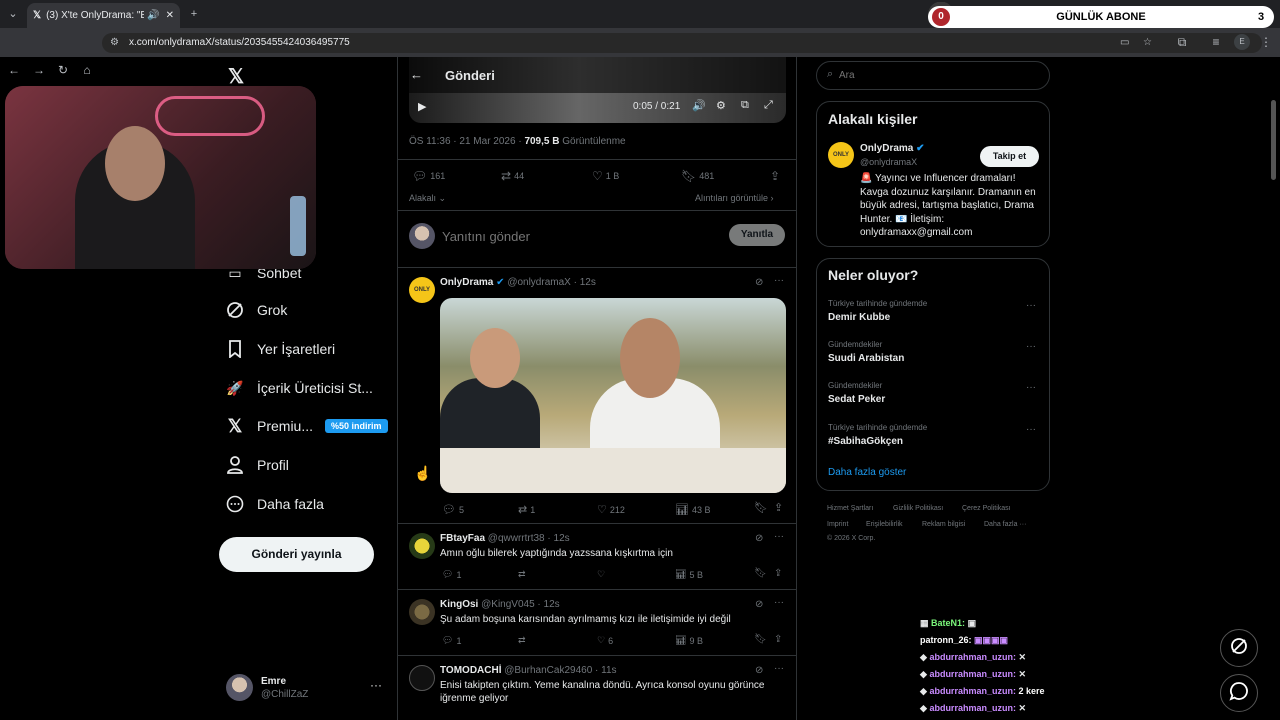  Describe the element at coordinates (721, 105) in the screenshot. I see `settings-icon: ⚙` at that location.